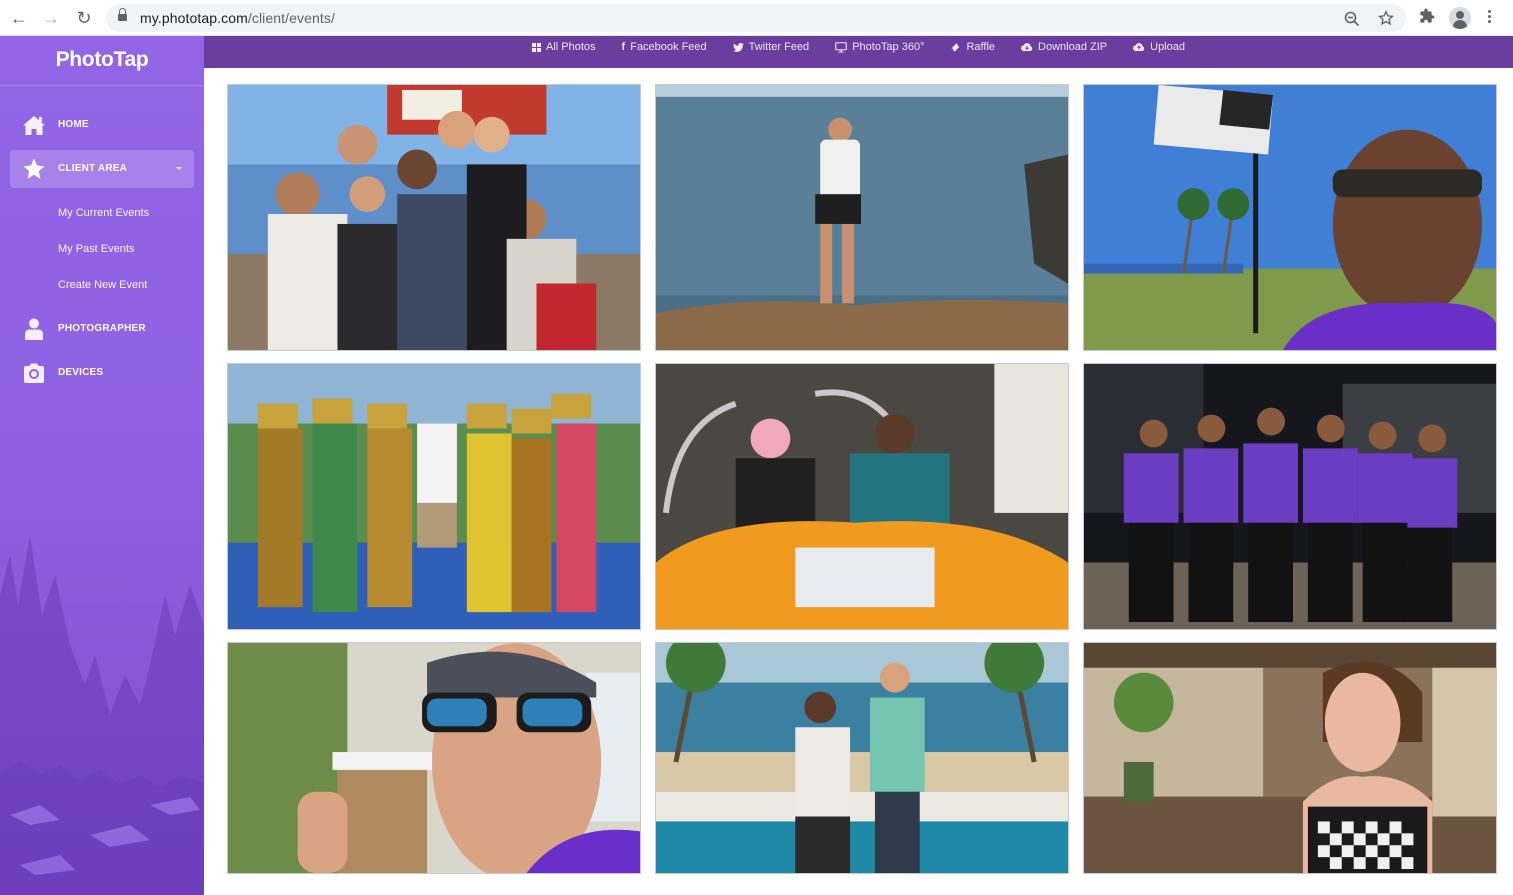 The width and height of the screenshot is (1513, 895). What do you see at coordinates (779, 47) in the screenshot?
I see `nav-label: Twitter Feed` at bounding box center [779, 47].